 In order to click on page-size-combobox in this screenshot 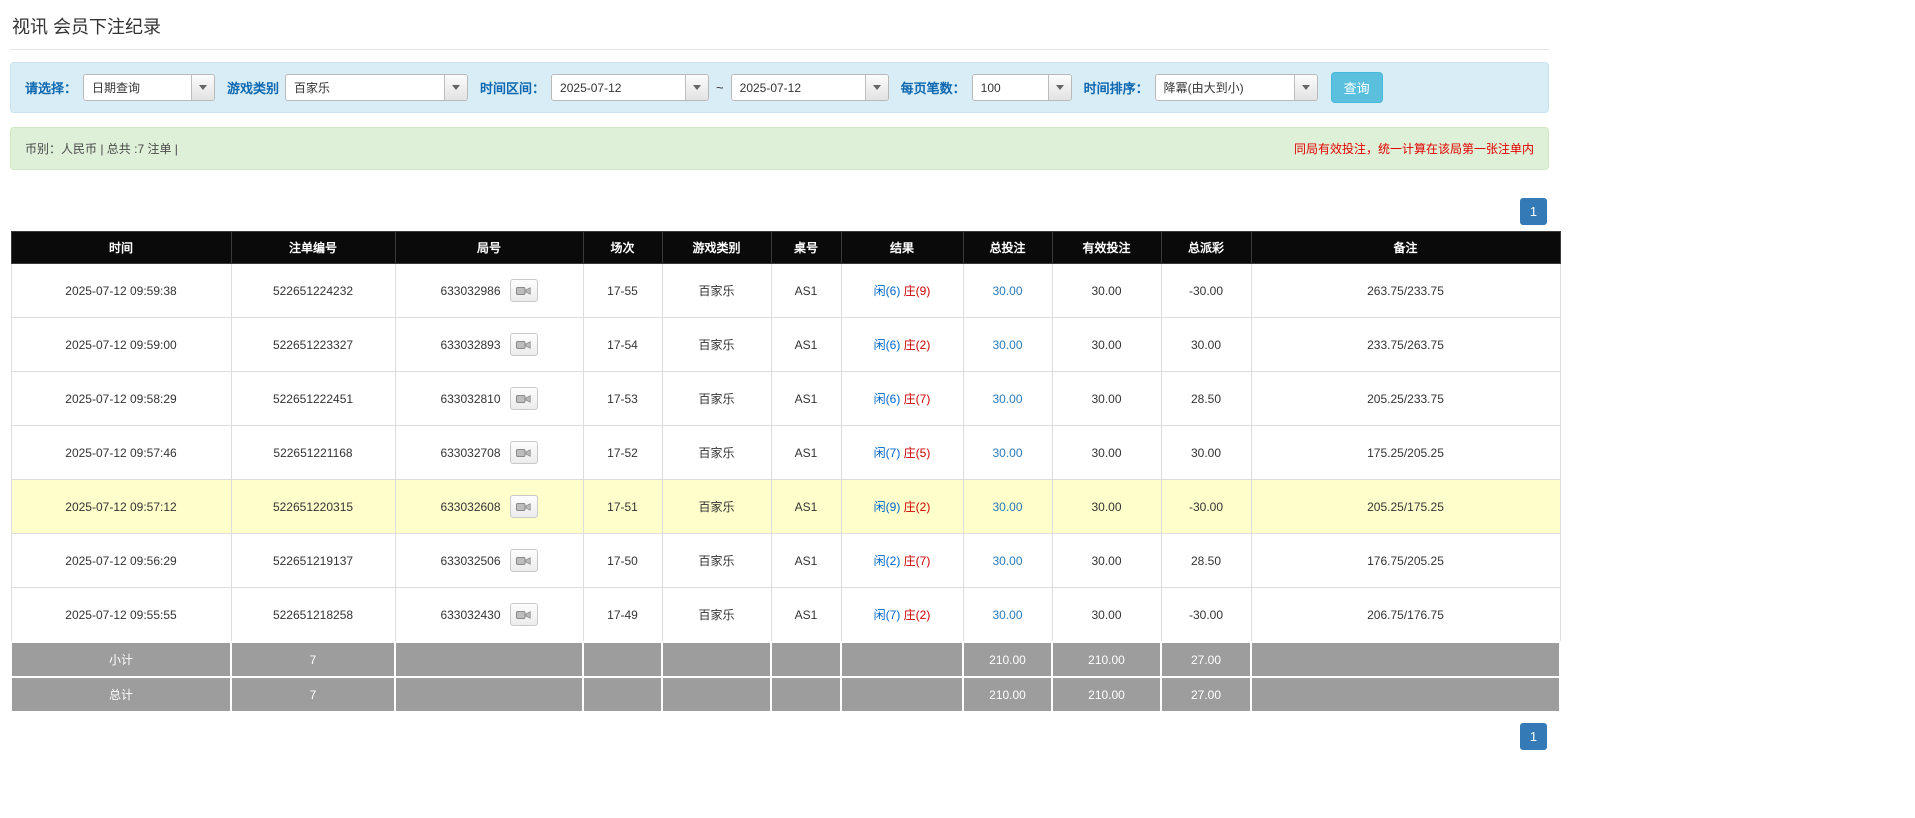, I will do `click(1021, 87)`.